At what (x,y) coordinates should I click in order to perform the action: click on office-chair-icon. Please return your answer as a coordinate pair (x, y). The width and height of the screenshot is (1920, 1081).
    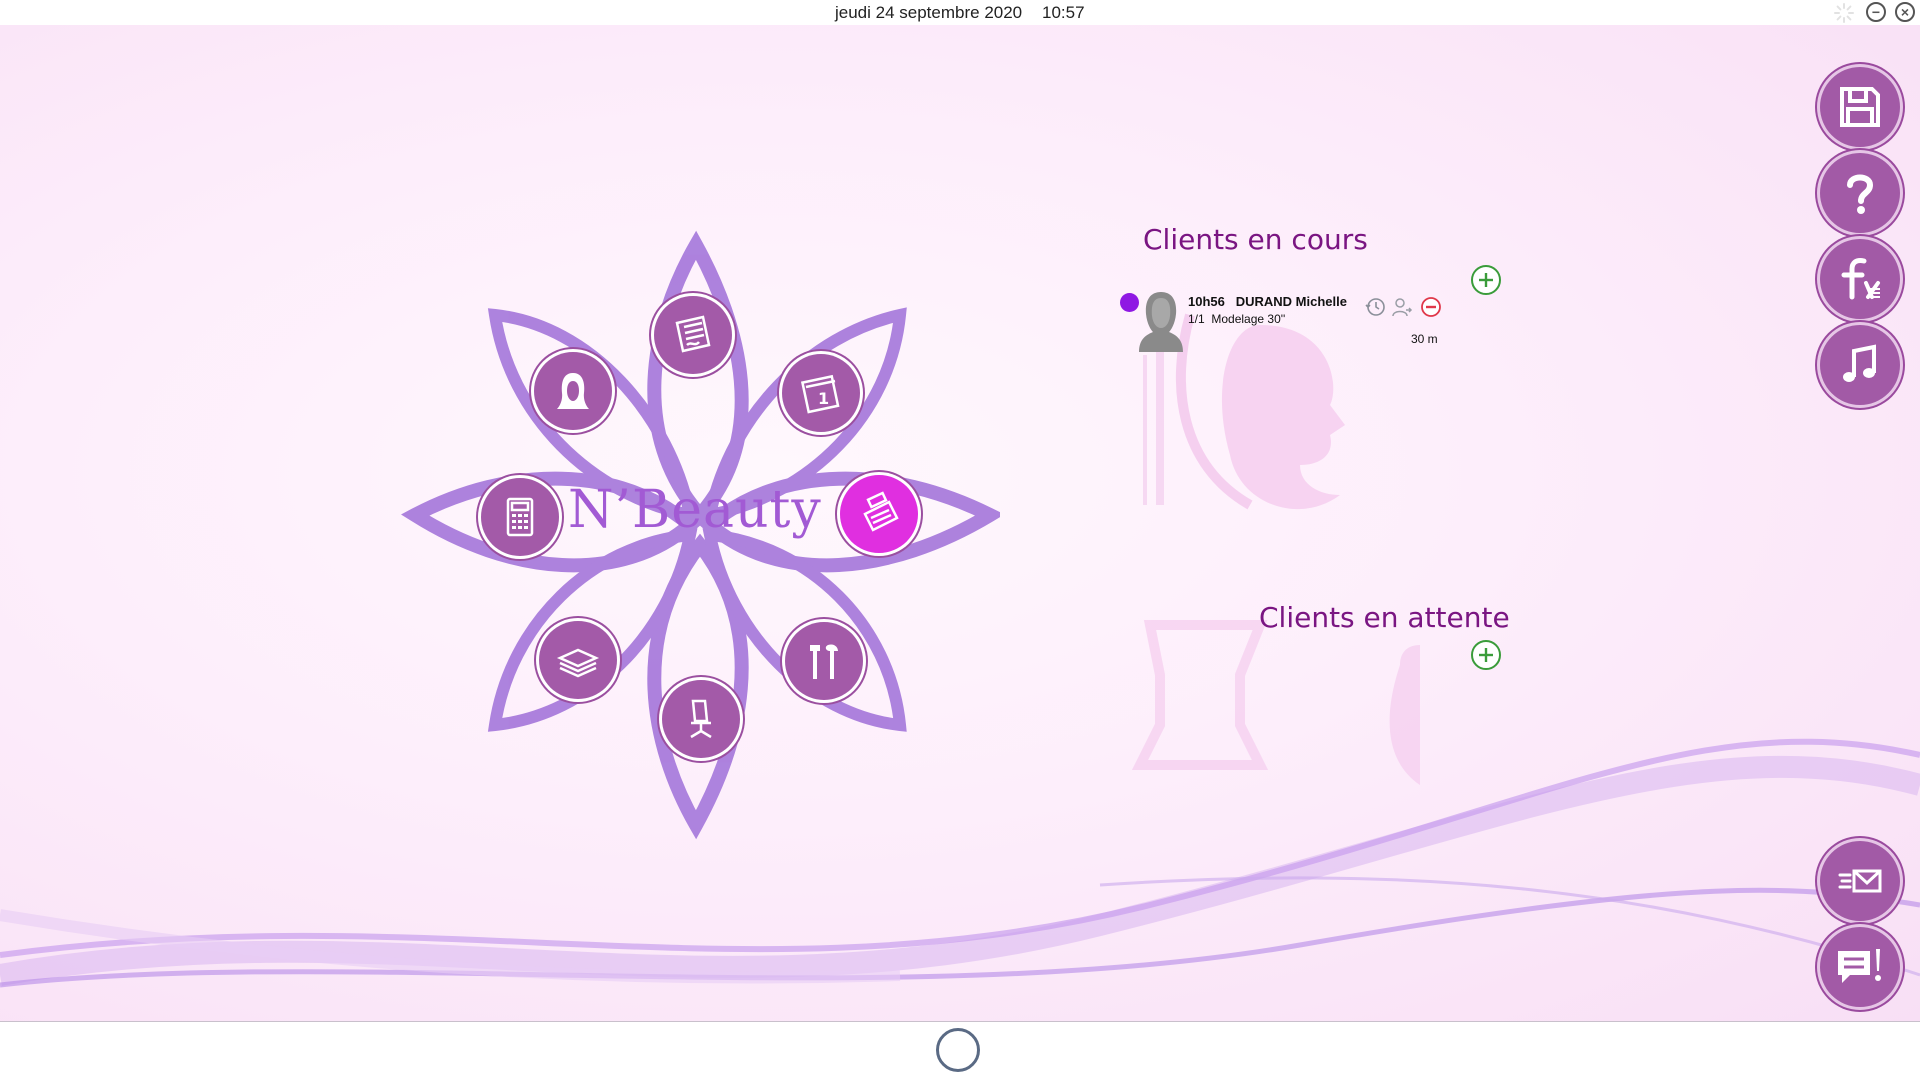
    Looking at the image, I should click on (701, 719).